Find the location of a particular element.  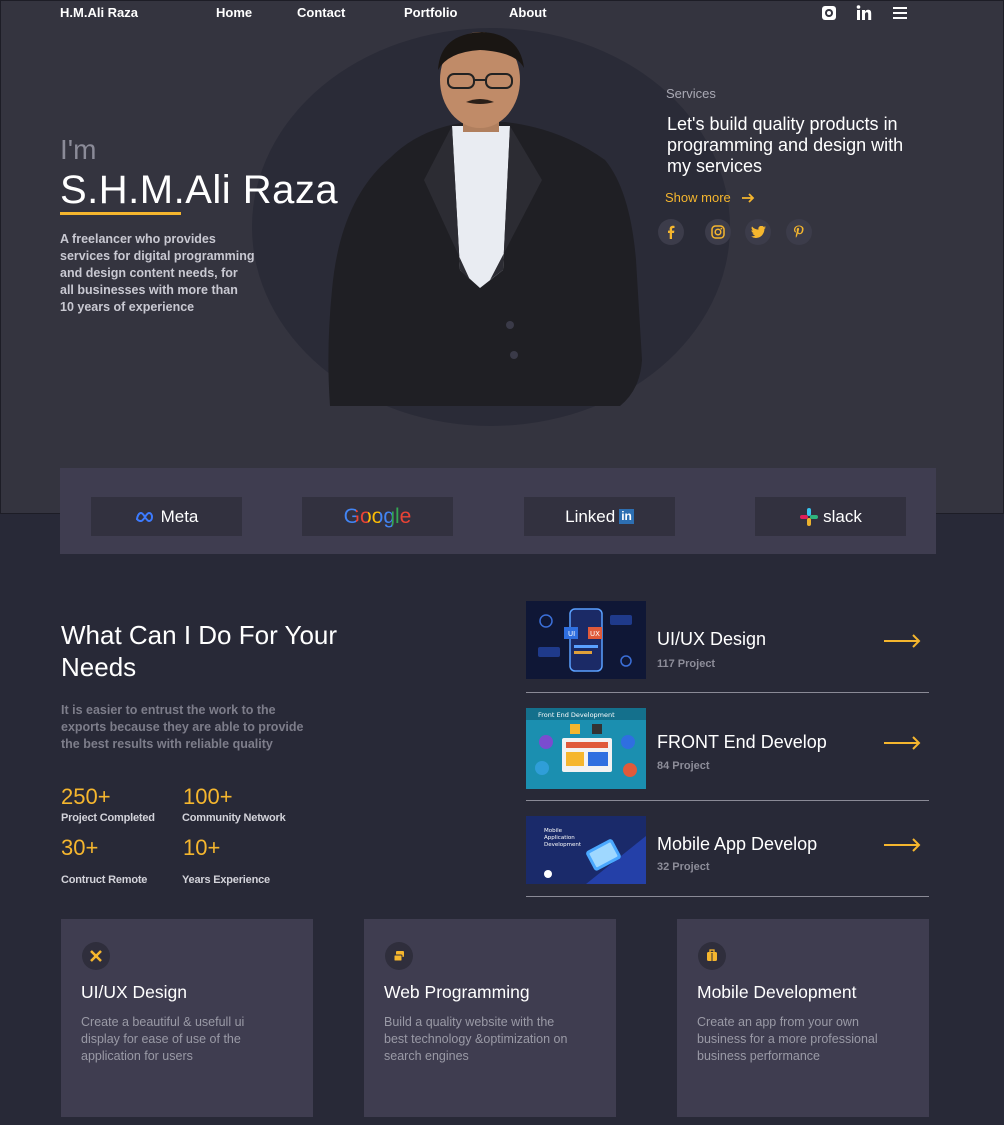

menu-icon is located at coordinates (900, 13).